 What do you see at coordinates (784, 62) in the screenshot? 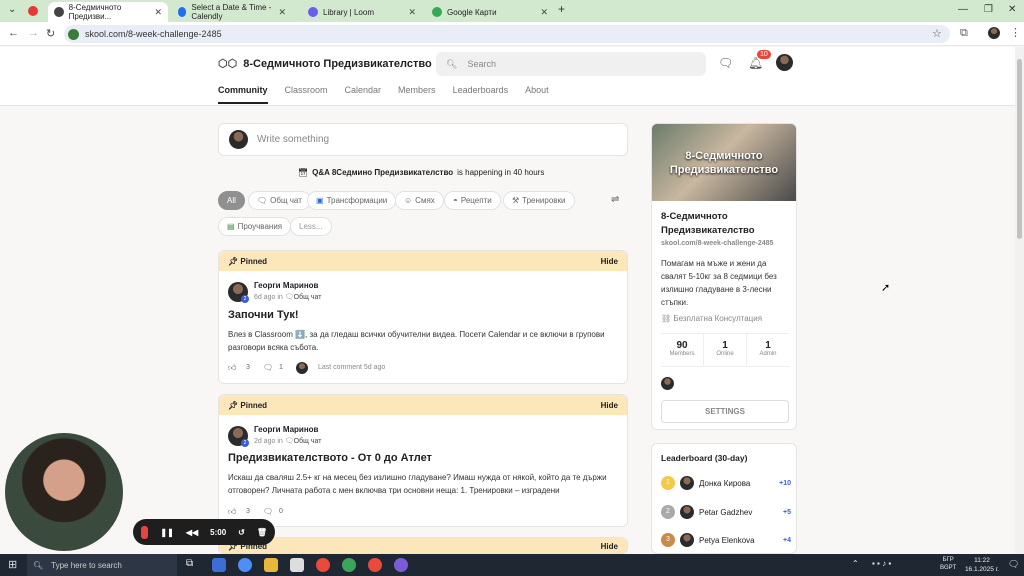
I see `user-avatar` at bounding box center [784, 62].